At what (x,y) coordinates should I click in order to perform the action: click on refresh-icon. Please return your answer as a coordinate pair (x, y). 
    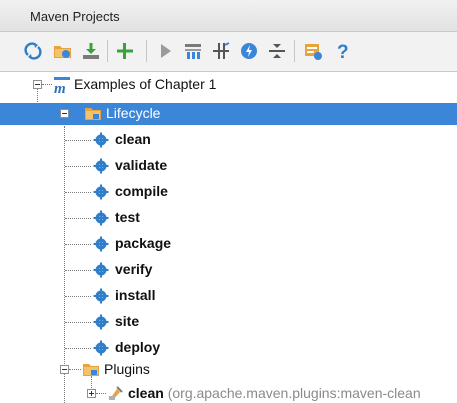
    Looking at the image, I should click on (33, 51).